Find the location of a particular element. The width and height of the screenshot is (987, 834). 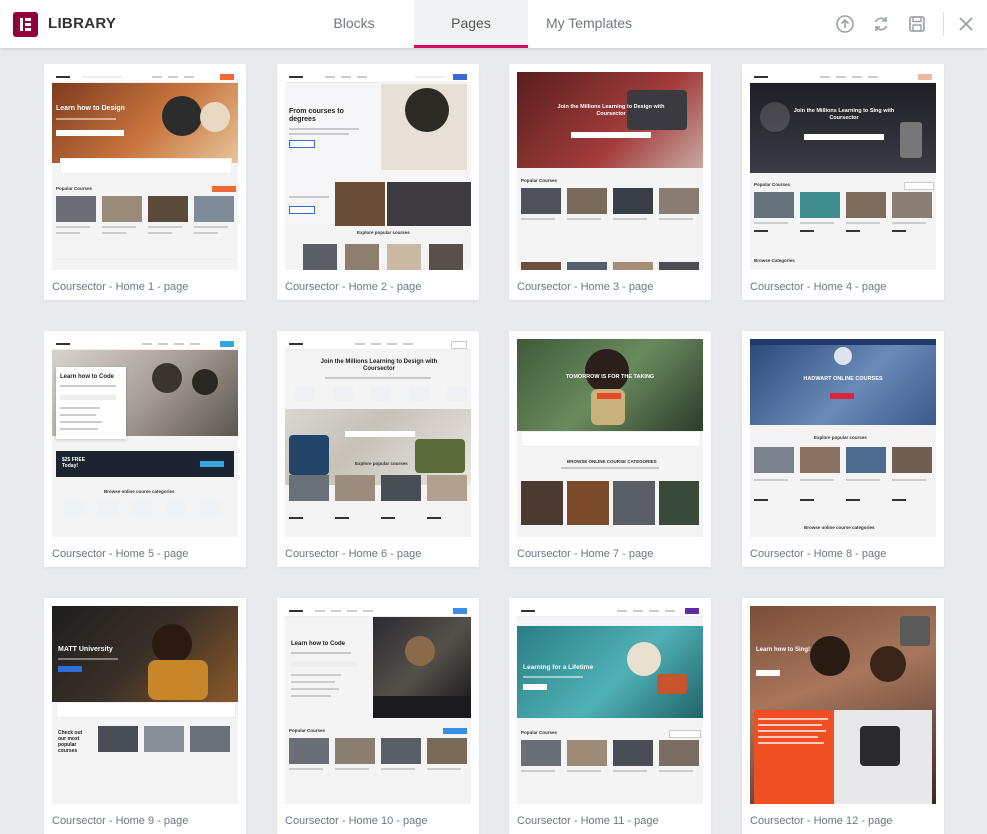

template-title: Coursector - Home 9 - page is located at coordinates (120, 821).